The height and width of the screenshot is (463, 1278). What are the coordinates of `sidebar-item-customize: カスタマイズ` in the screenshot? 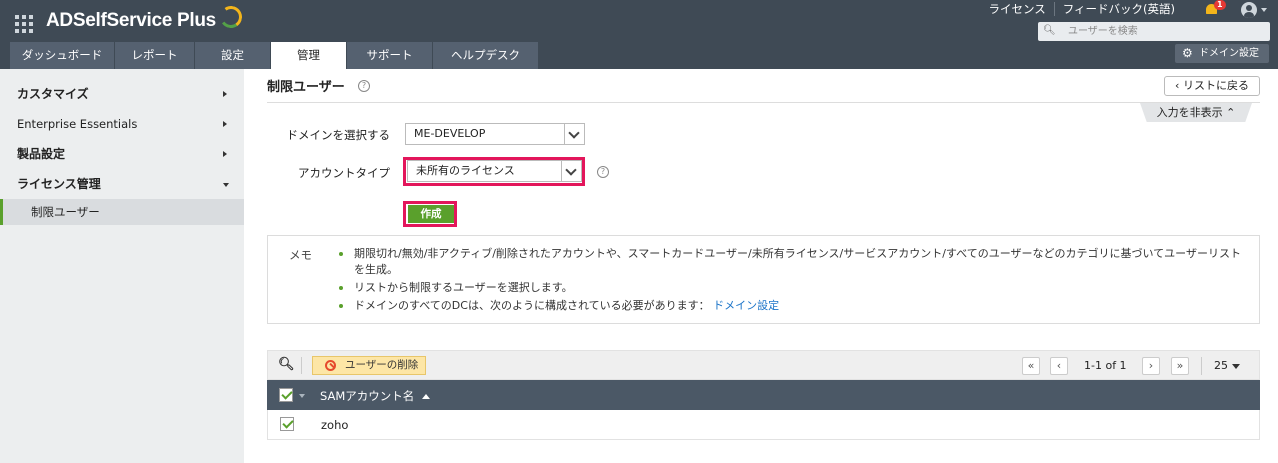 It's located at (122, 94).